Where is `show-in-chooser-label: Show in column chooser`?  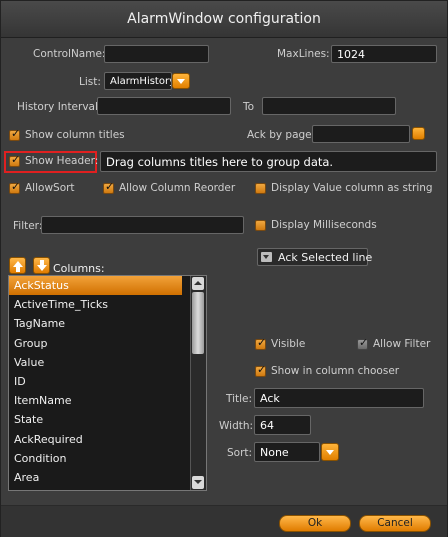
show-in-chooser-label: Show in column chooser is located at coordinates (335, 371).